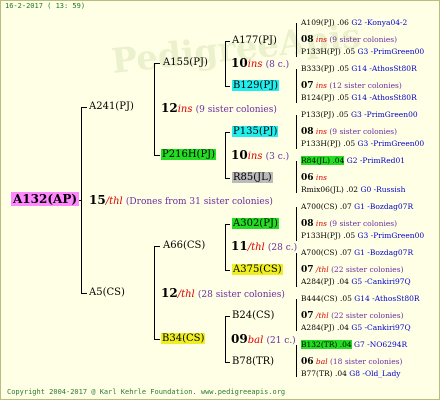  Describe the element at coordinates (255, 132) in the screenshot. I see `gen3-3: P135(PJ)` at that location.